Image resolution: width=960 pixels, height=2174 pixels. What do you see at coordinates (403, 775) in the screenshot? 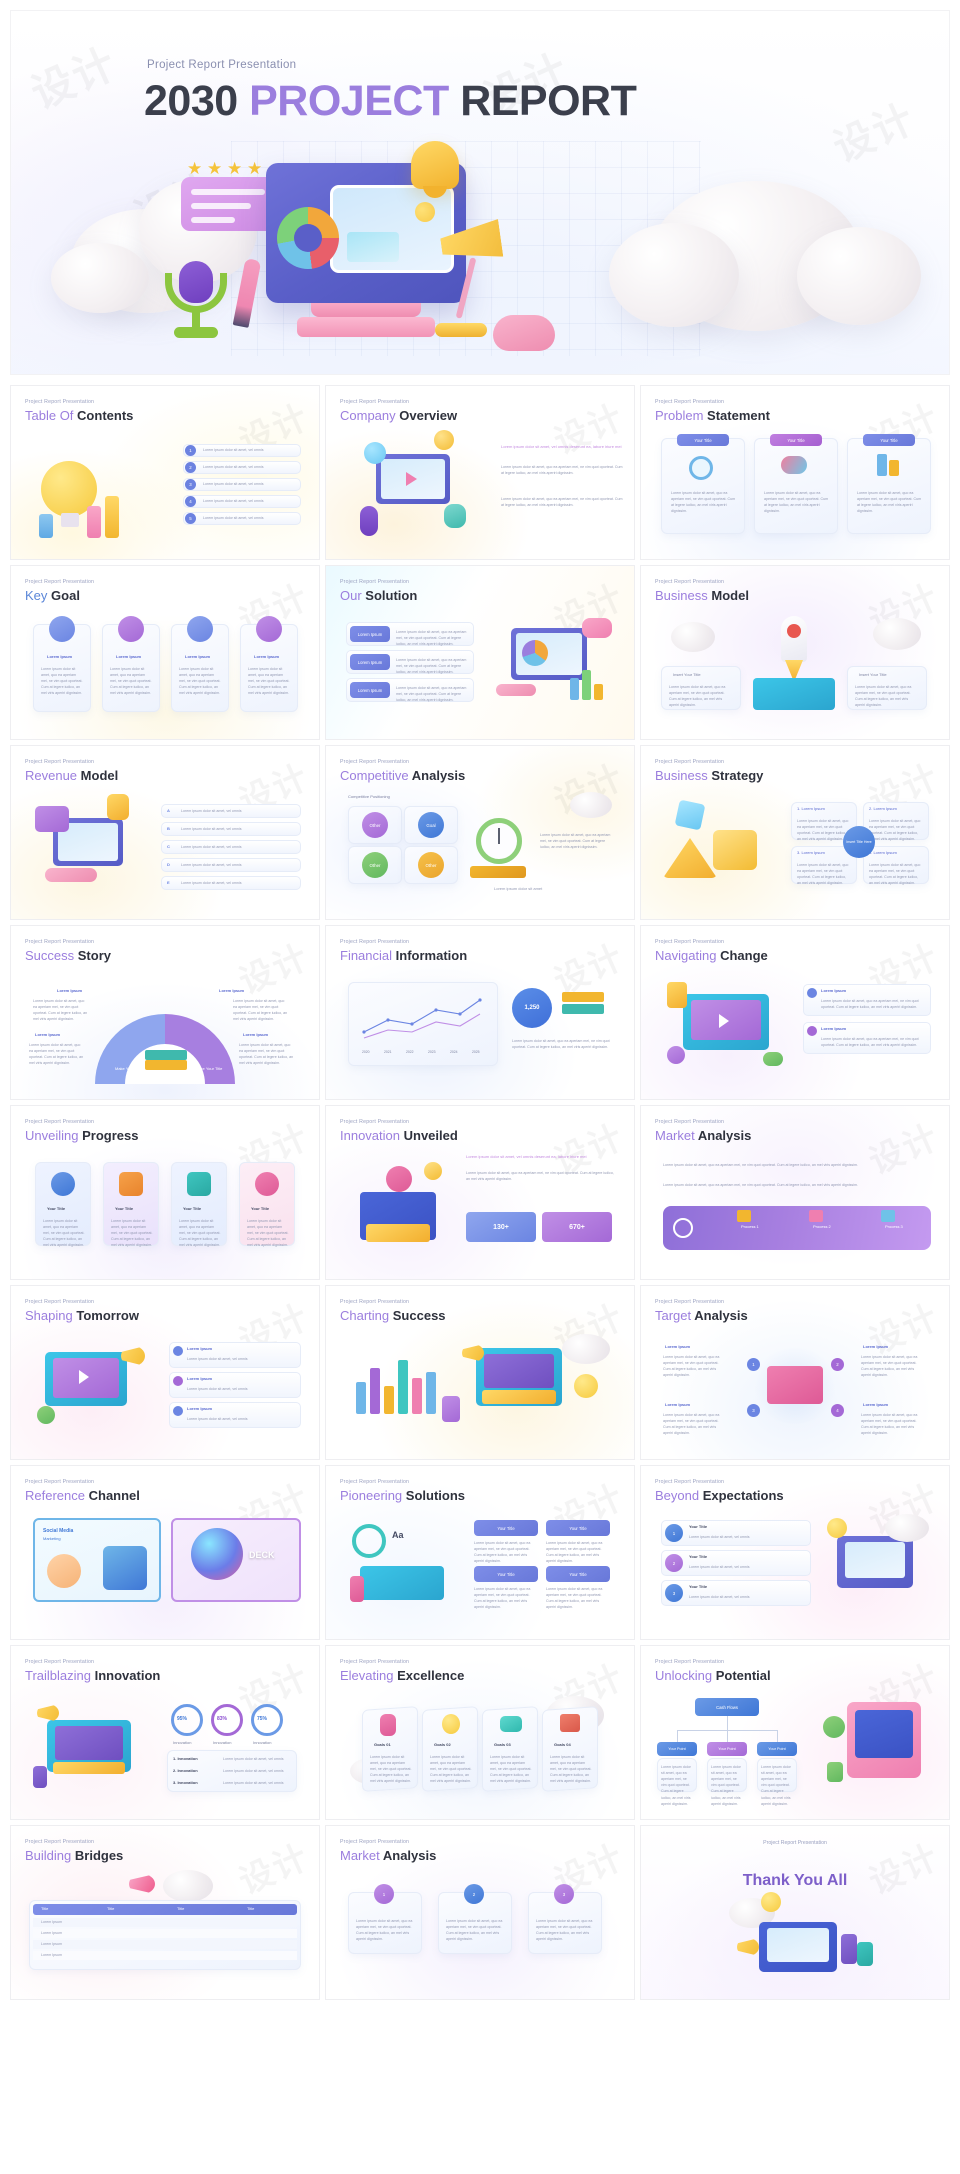
I see `slide-title: Competitive Analysis` at bounding box center [403, 775].